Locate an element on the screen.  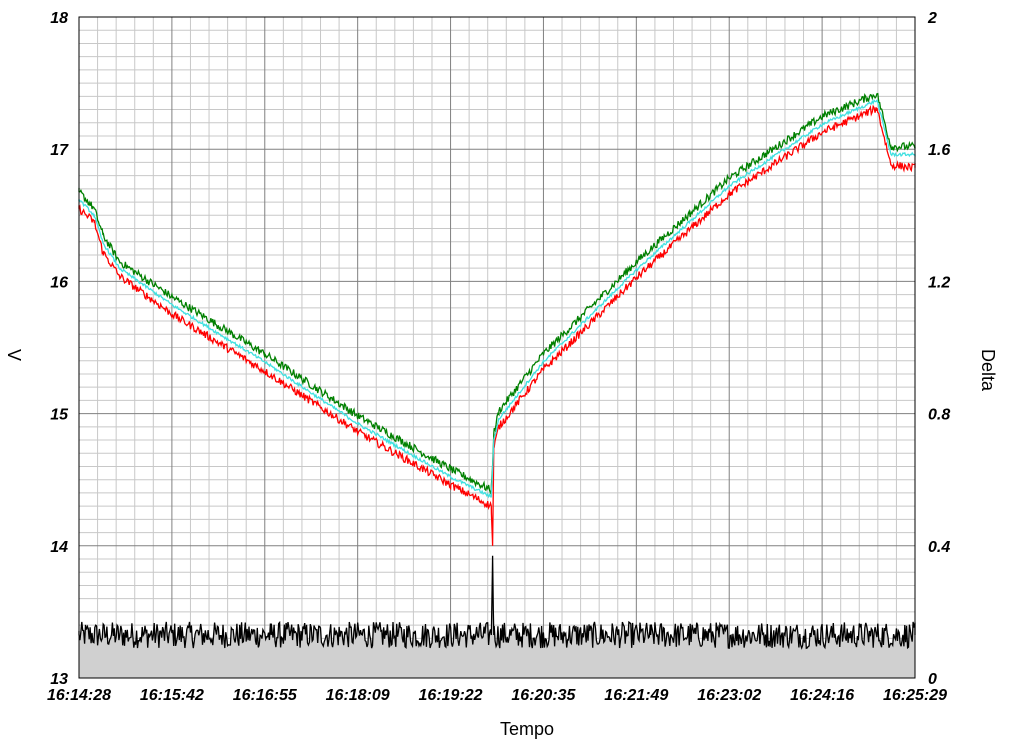
x-axis-title: Tempo is located at coordinates (527, 729).